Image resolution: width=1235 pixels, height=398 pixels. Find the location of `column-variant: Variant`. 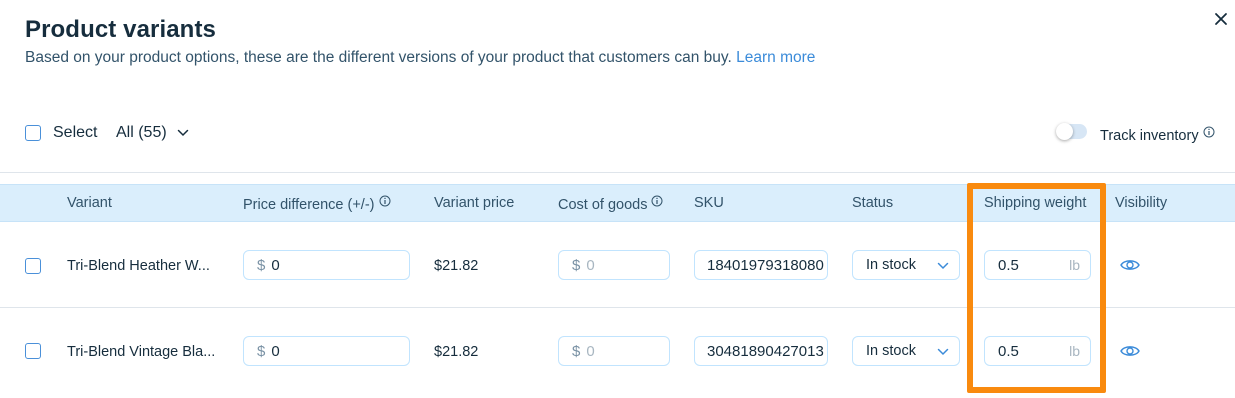

column-variant: Variant is located at coordinates (89, 203).